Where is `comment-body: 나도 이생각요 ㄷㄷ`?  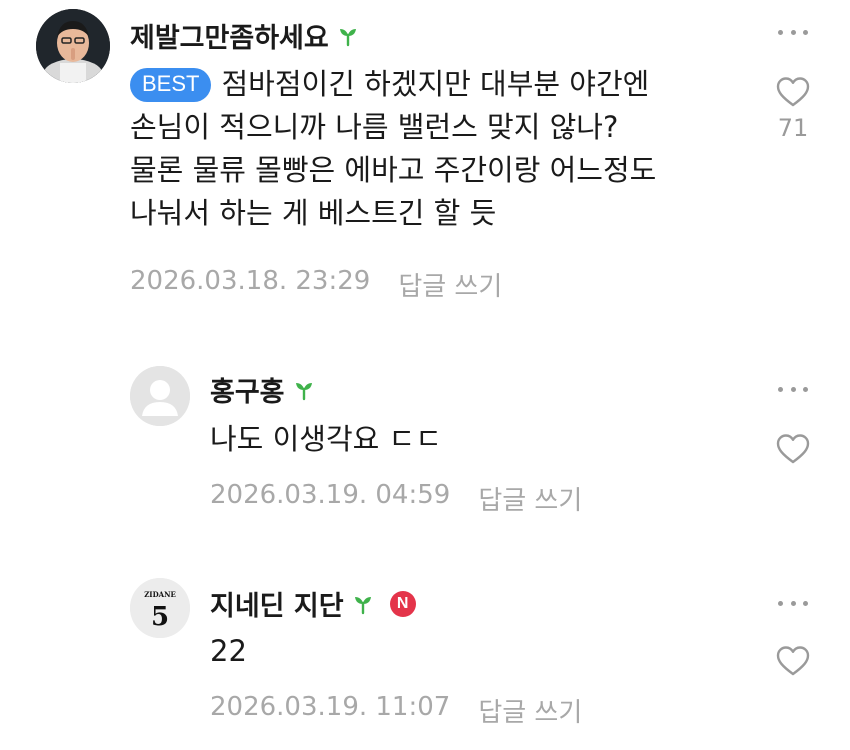
comment-body: 나도 이생각요 ㄷㄷ is located at coordinates (326, 439).